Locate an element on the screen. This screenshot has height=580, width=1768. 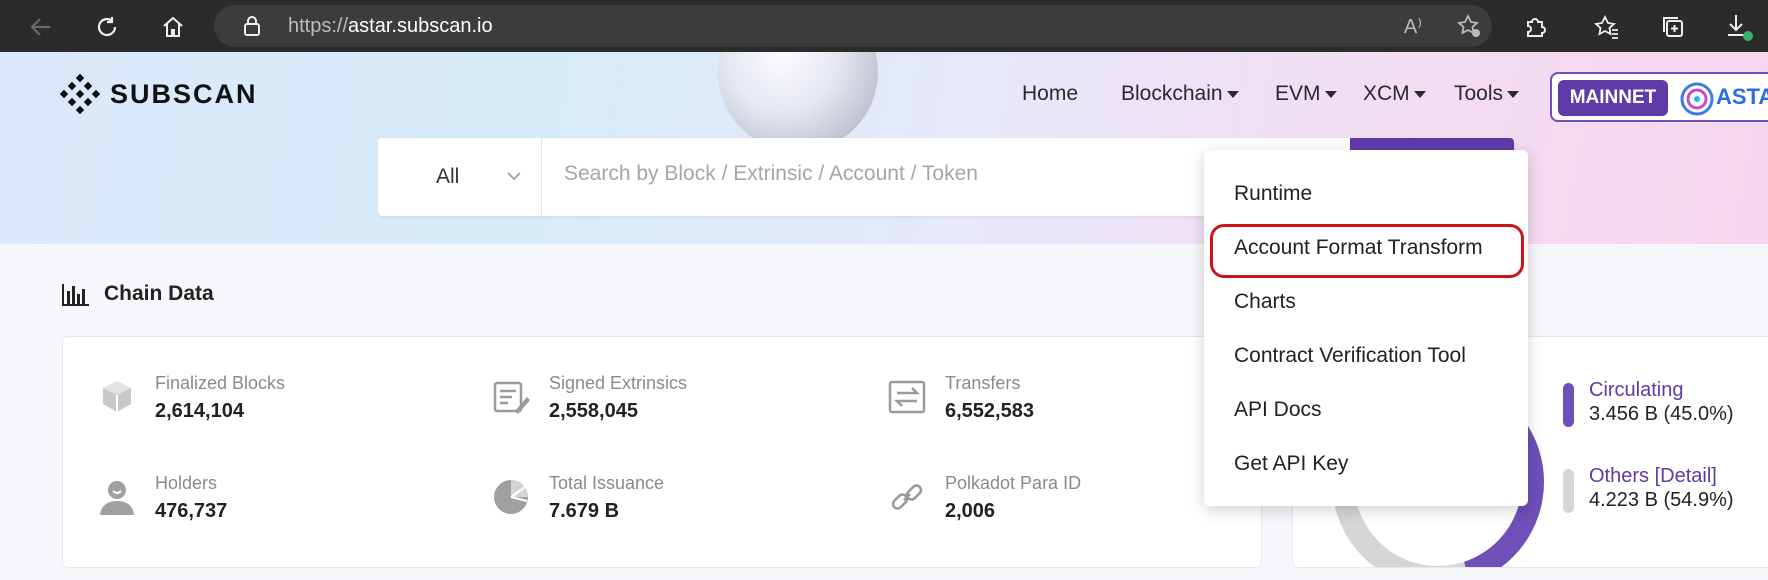
legend-circulating-label: Circulating is located at coordinates (1636, 390).